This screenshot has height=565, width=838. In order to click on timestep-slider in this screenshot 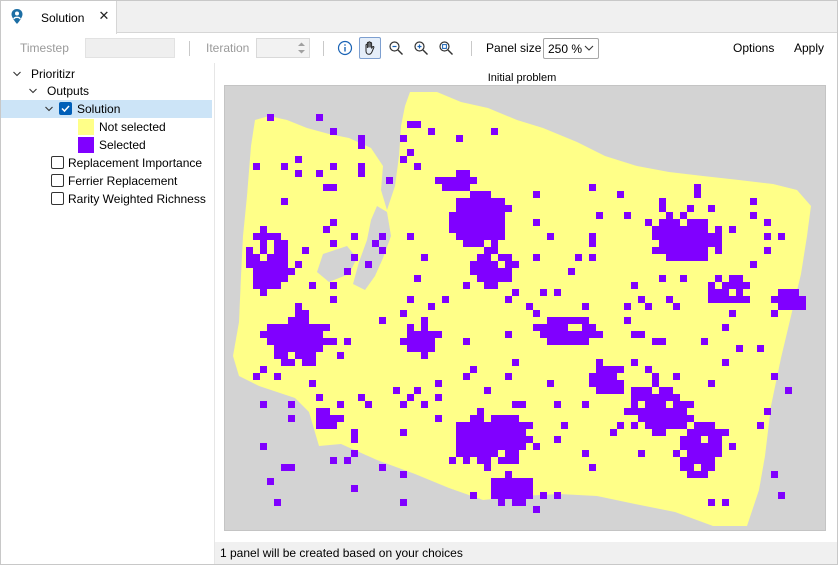, I will do `click(130, 48)`.